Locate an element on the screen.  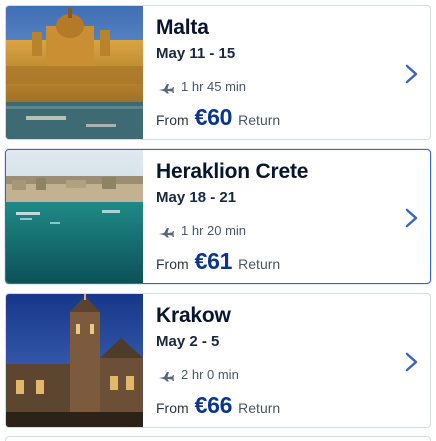
price-value: €60 is located at coordinates (213, 117).